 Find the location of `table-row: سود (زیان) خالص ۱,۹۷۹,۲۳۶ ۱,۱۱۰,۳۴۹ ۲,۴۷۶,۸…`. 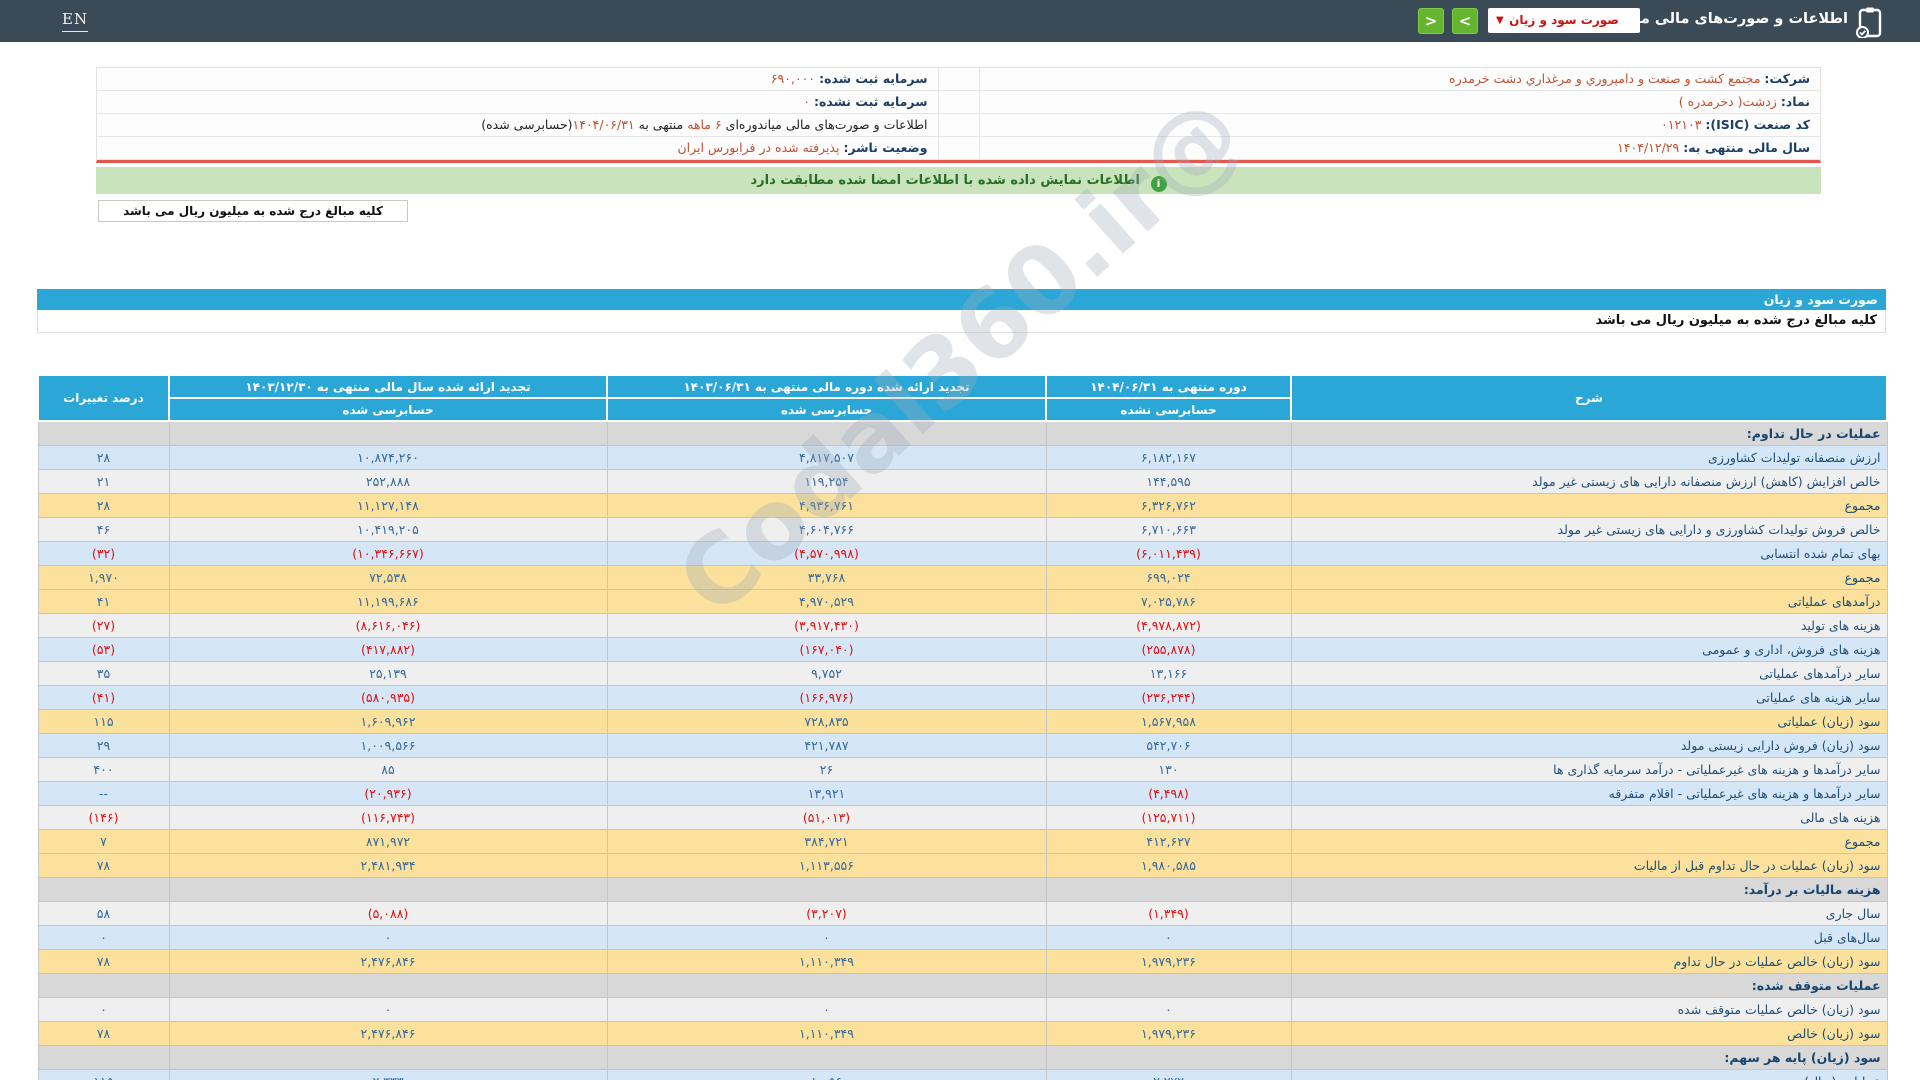

table-row: سود (زیان) خالص ۱,۹۷۹,۲۳۶ ۱,۱۱۰,۳۴۹ ۲,۴۷۶,۸… is located at coordinates (962, 1033).